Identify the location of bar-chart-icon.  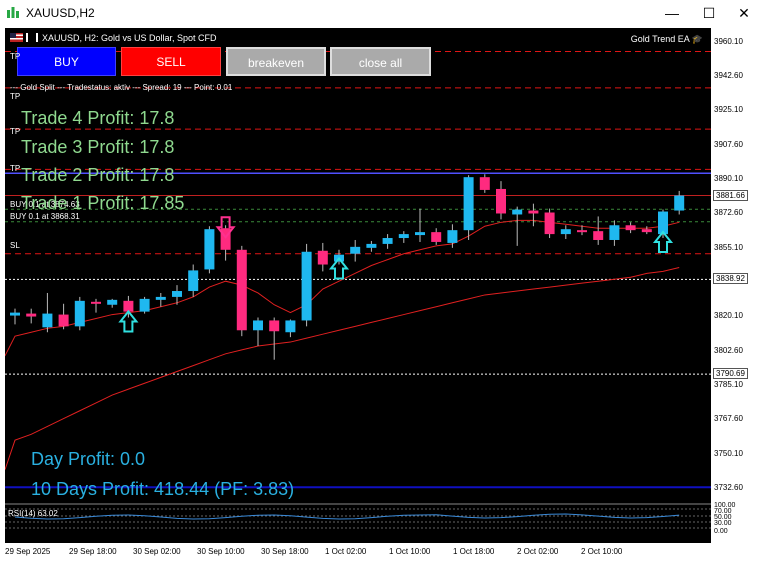
(32, 37).